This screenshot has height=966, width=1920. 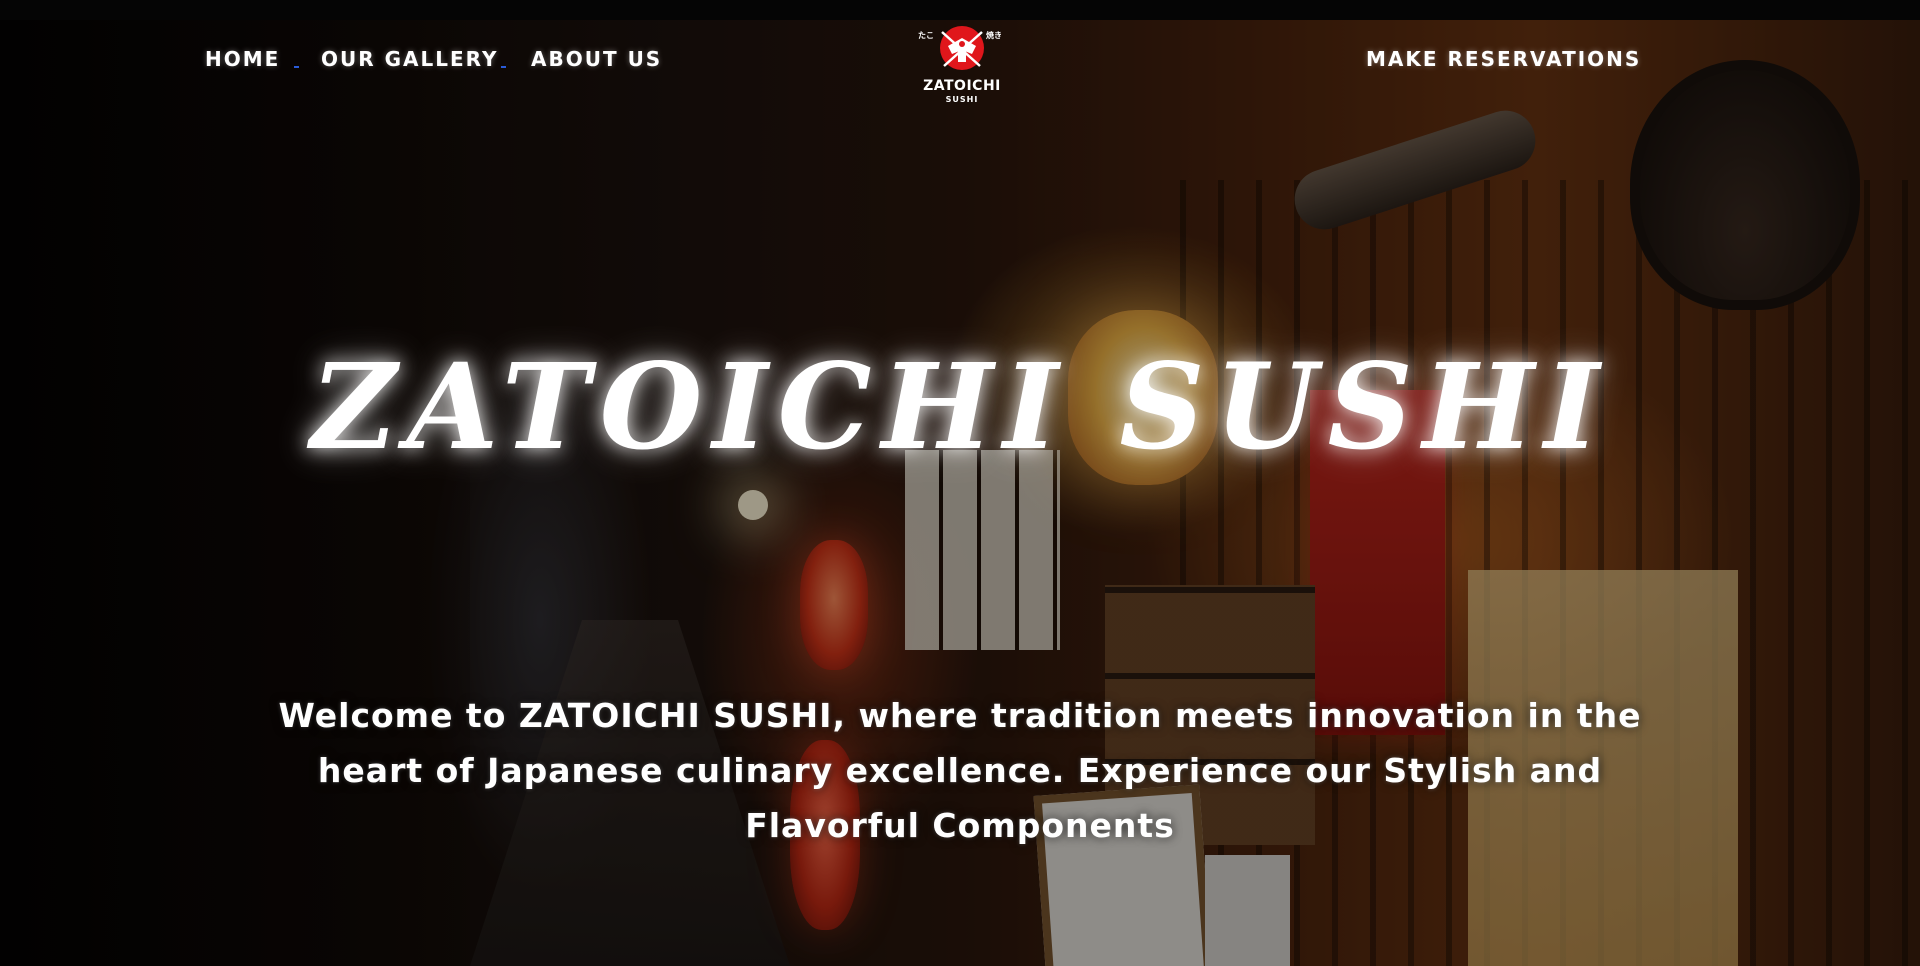 What do you see at coordinates (242, 59) in the screenshot?
I see `nav-home-link: HOME` at bounding box center [242, 59].